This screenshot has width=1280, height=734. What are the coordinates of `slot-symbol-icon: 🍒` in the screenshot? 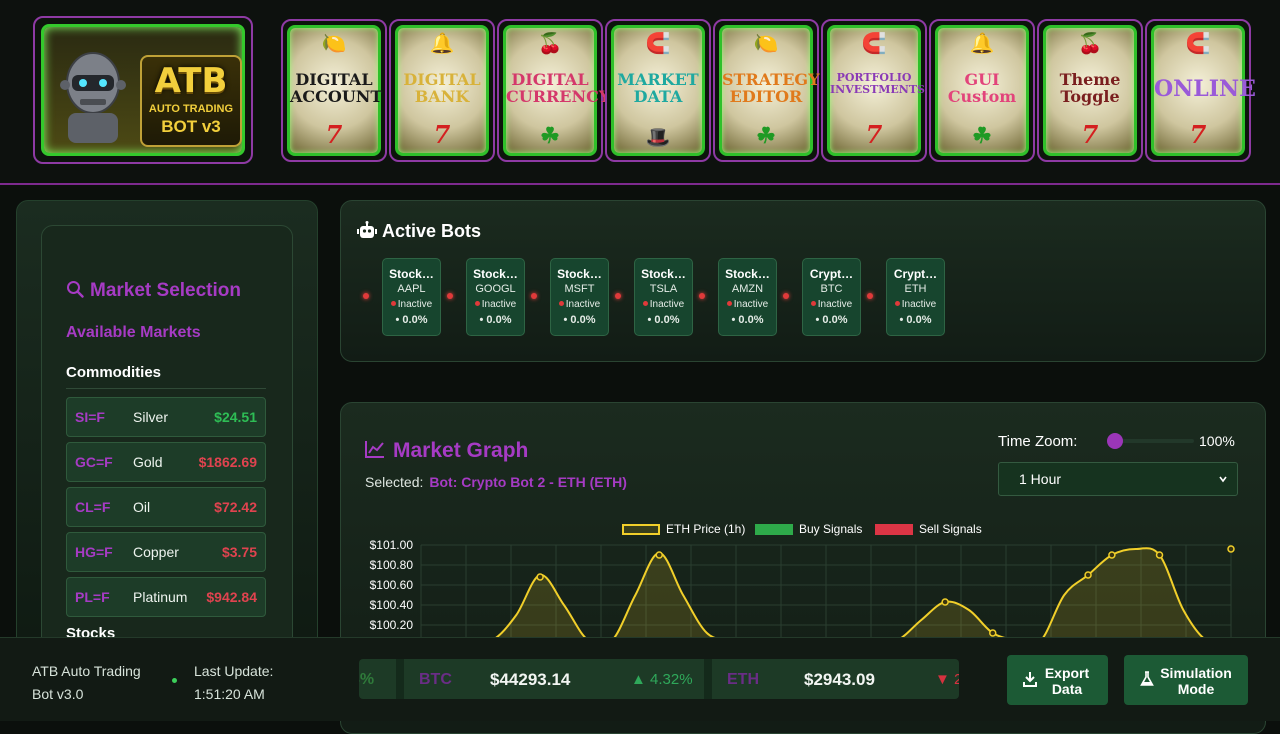 It's located at (550, 44).